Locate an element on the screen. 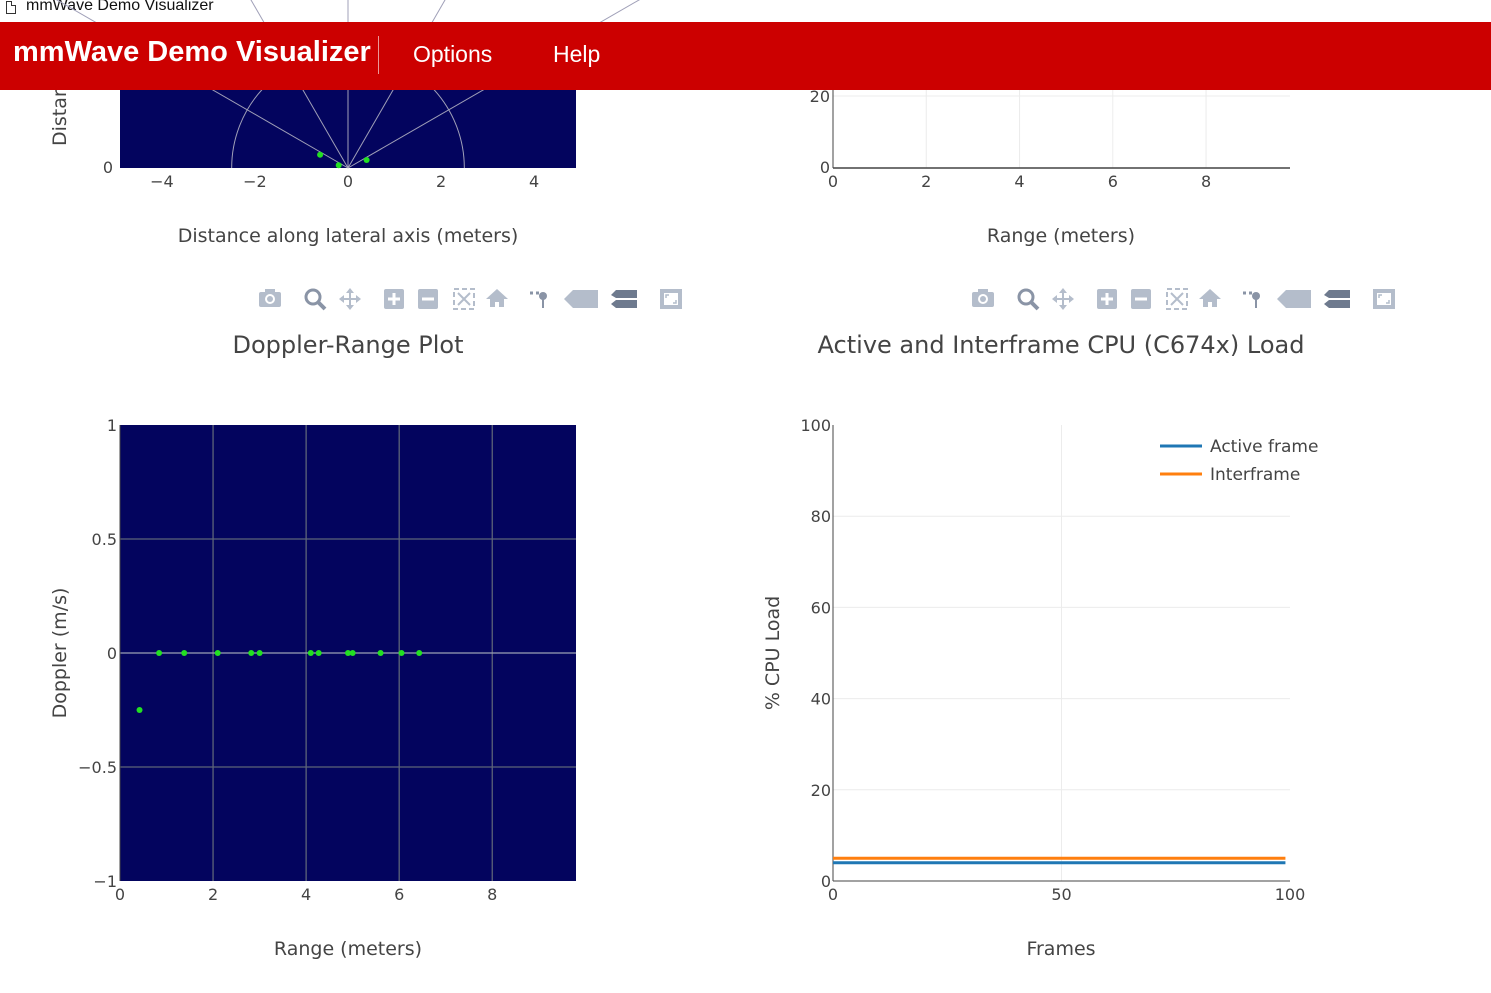  modebar-right is located at coordinates (1183, 299).